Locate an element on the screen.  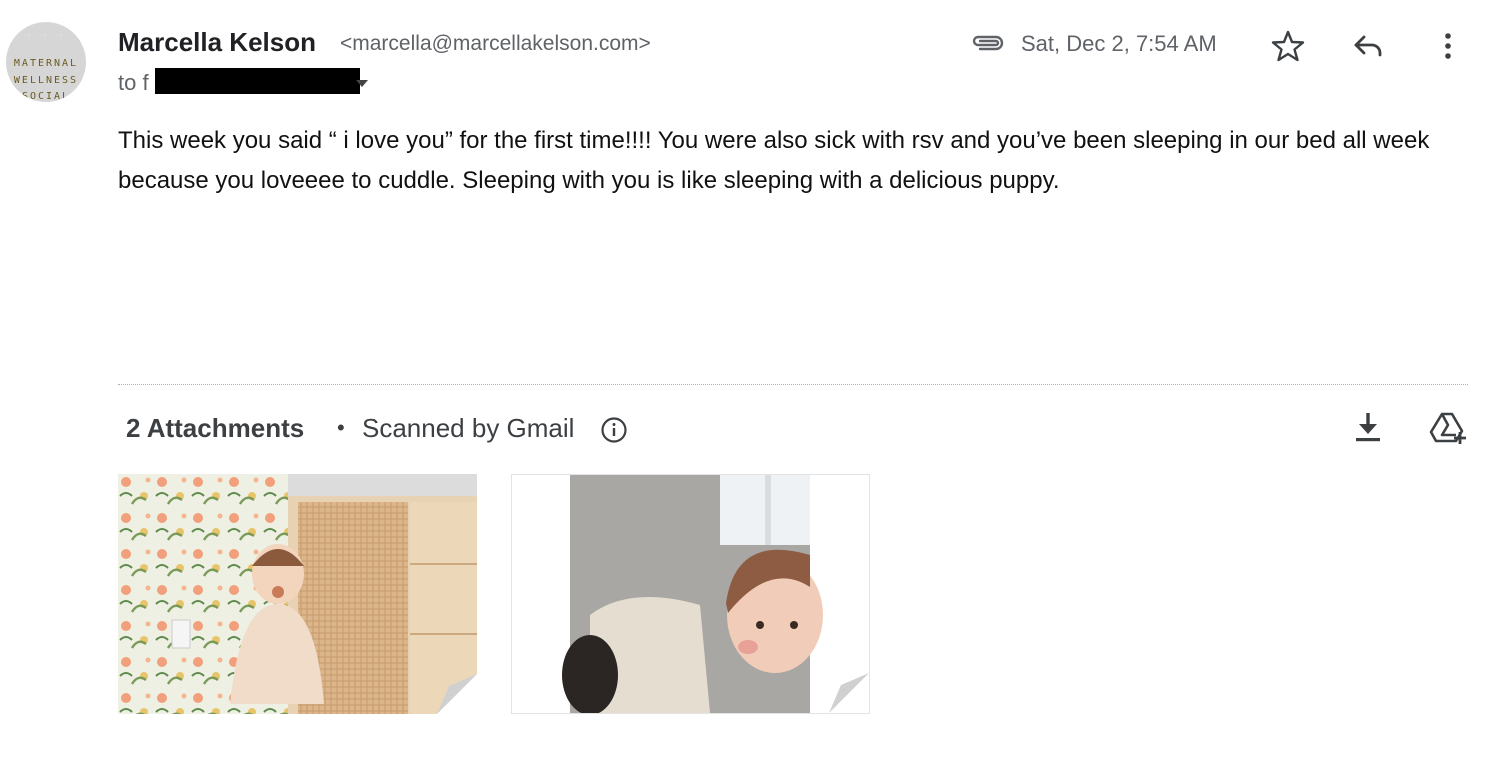
avatar-logo-line-1: MATERNAL is located at coordinates (46, 63).